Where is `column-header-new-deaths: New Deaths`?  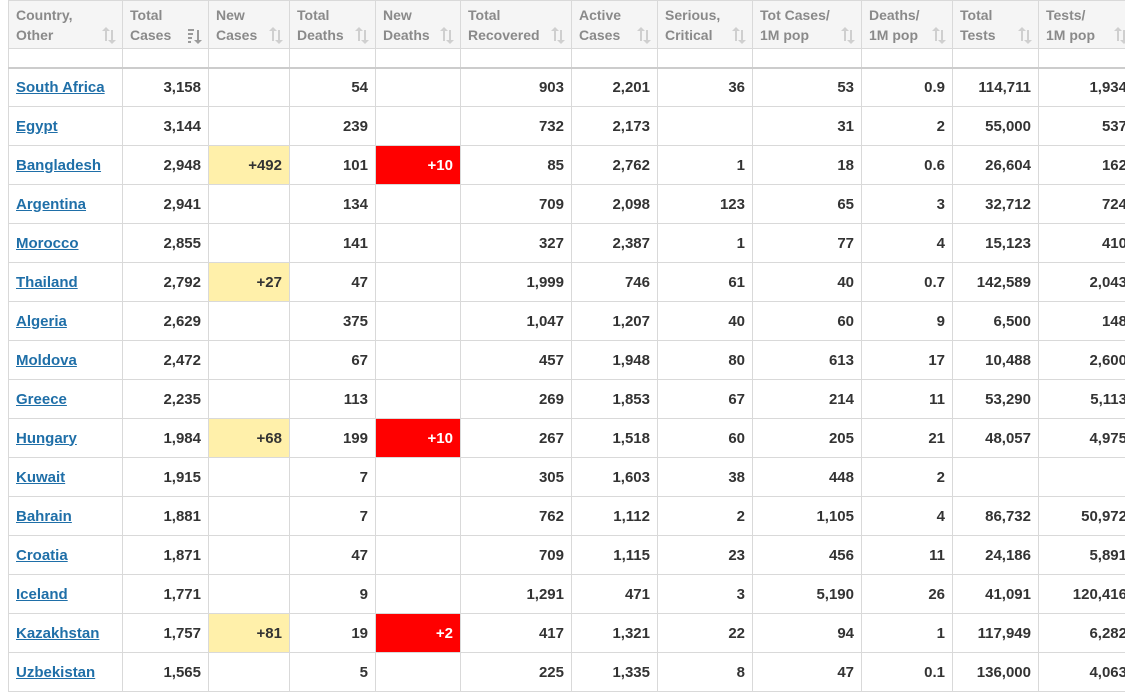 column-header-new-deaths: New Deaths is located at coordinates (418, 24).